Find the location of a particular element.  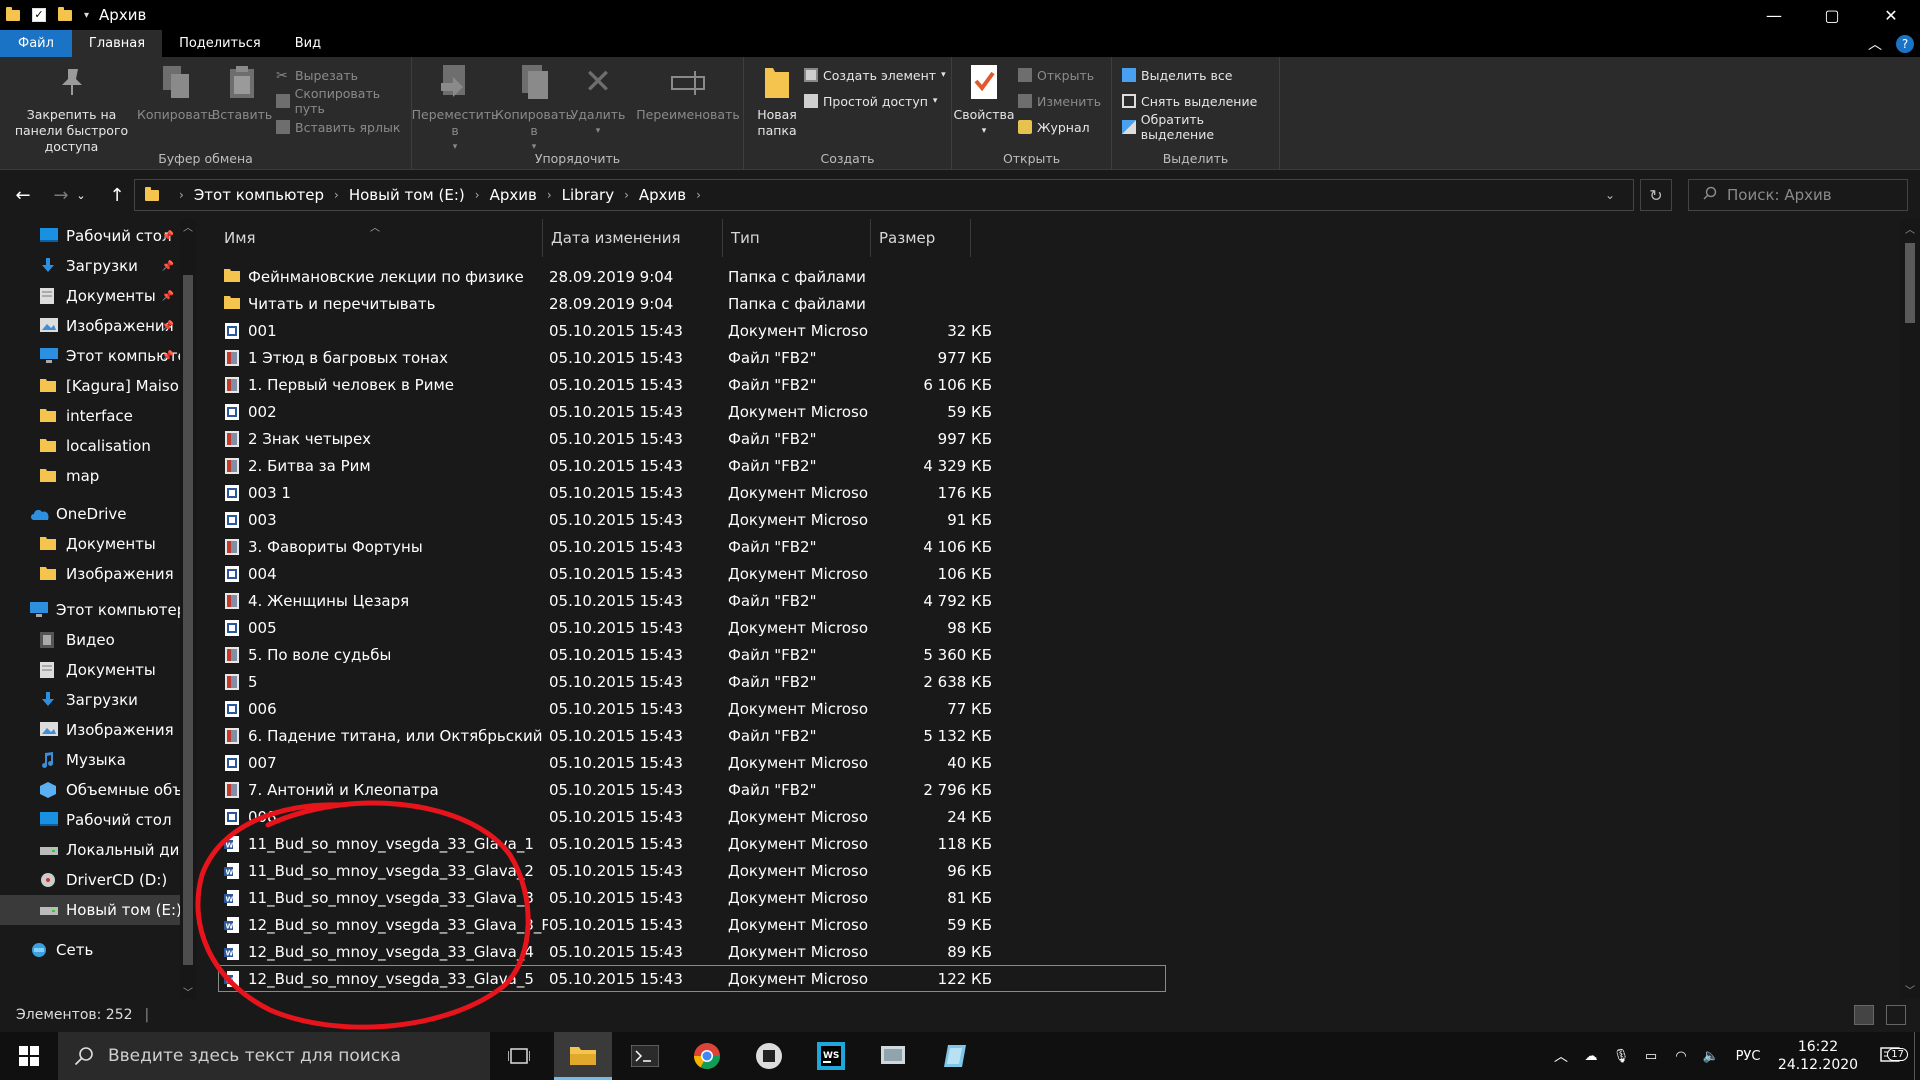

chrome-icon is located at coordinates (707, 1056).